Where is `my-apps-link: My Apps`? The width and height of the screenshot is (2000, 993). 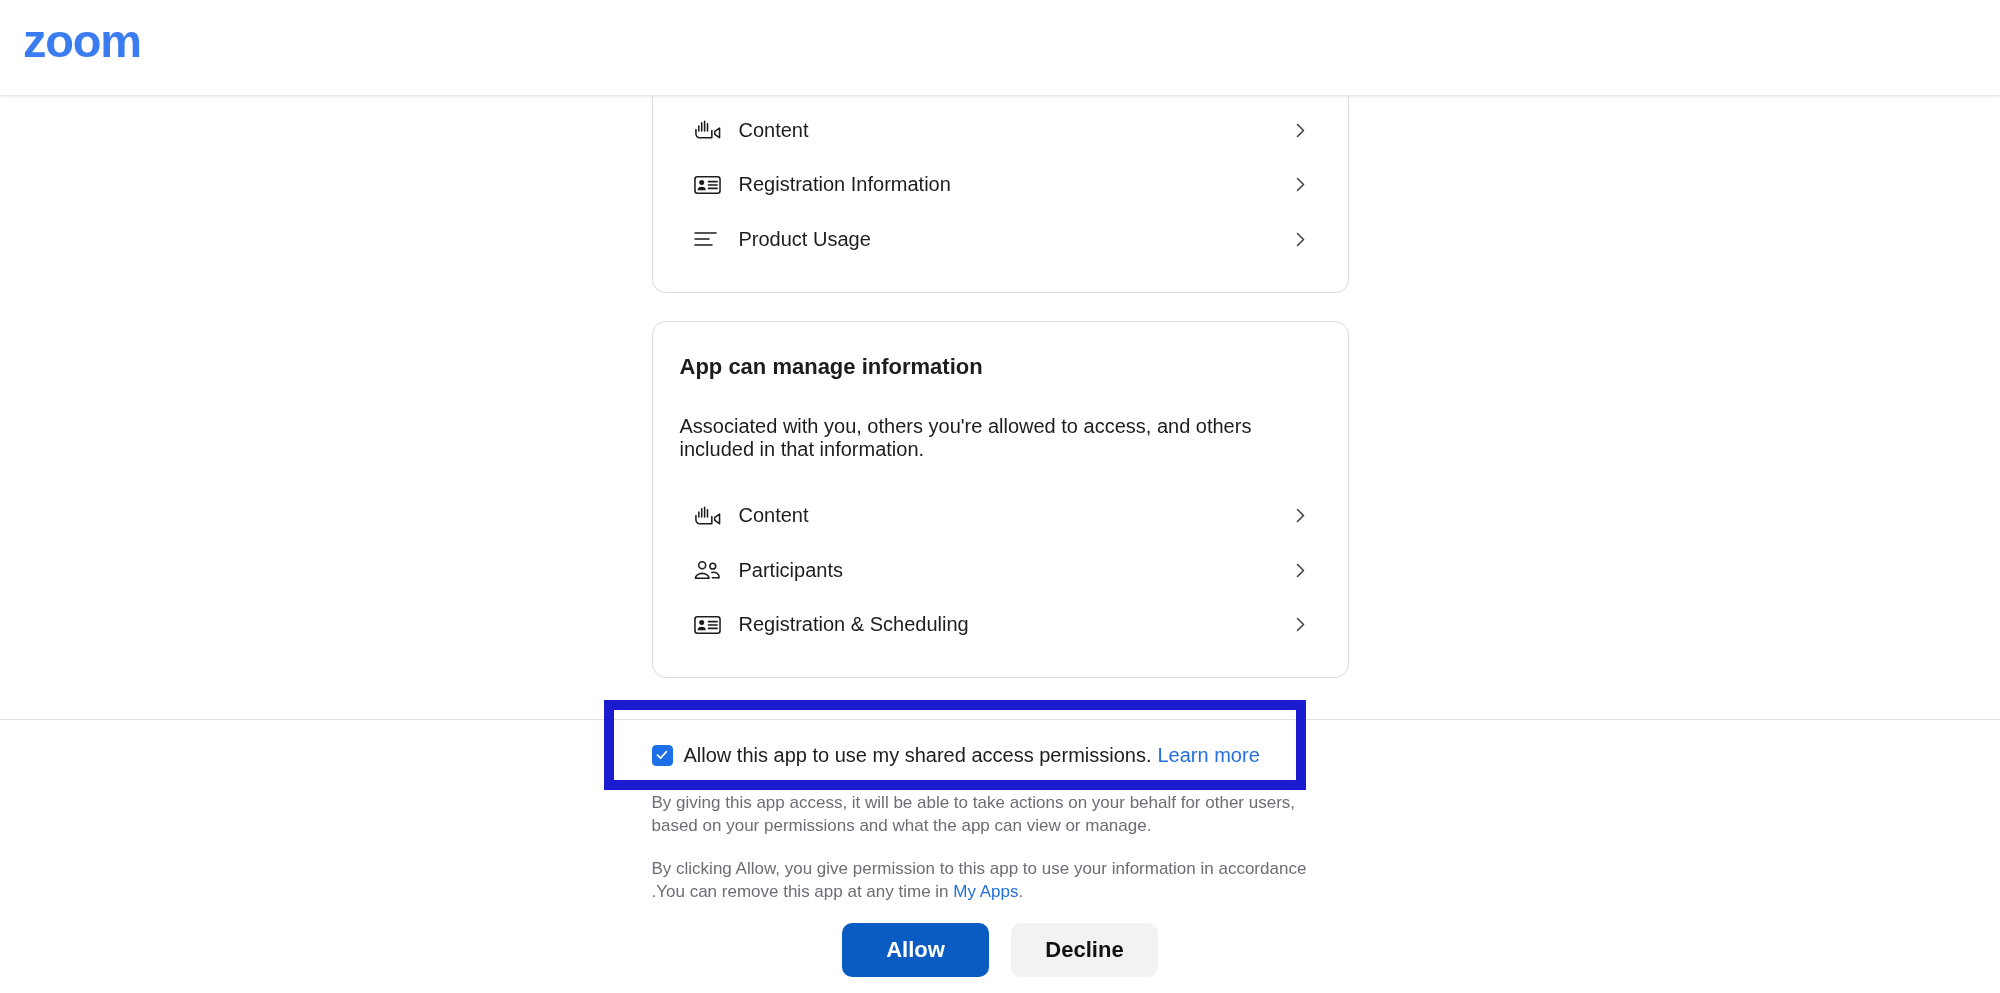
my-apps-link: My Apps is located at coordinates (986, 891).